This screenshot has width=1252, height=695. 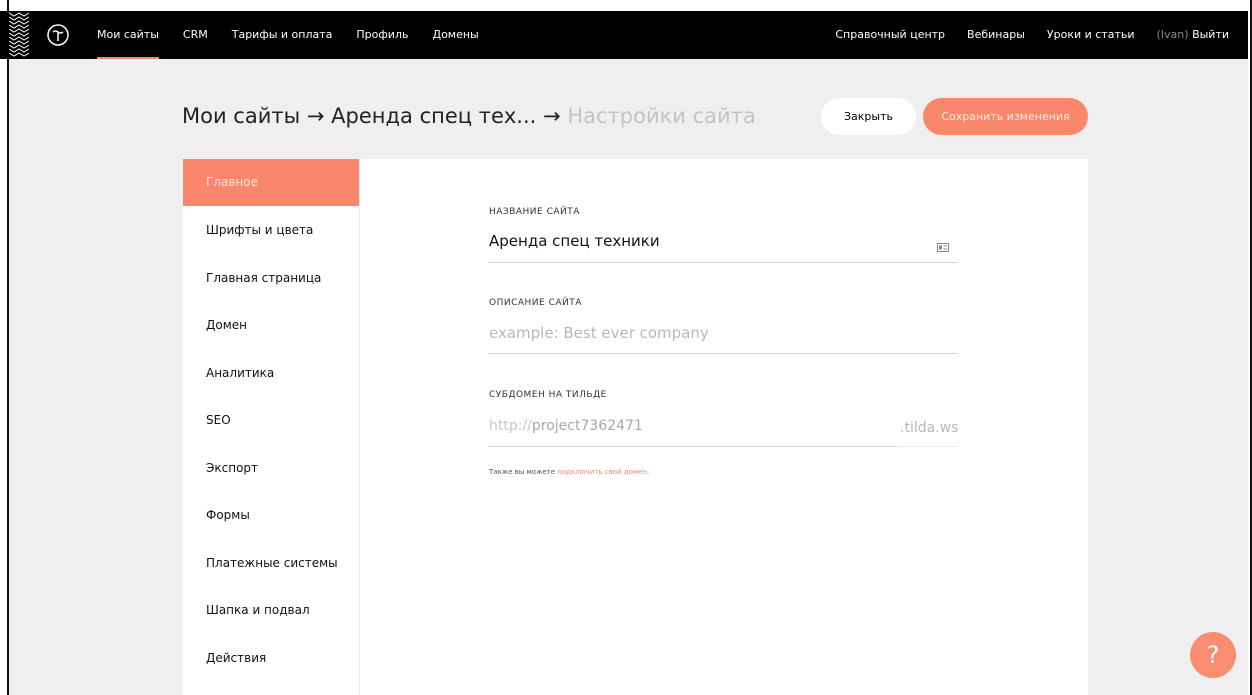 I want to click on sidebar-item-fonts-colors: Шрифты и цвета, so click(x=271, y=230).